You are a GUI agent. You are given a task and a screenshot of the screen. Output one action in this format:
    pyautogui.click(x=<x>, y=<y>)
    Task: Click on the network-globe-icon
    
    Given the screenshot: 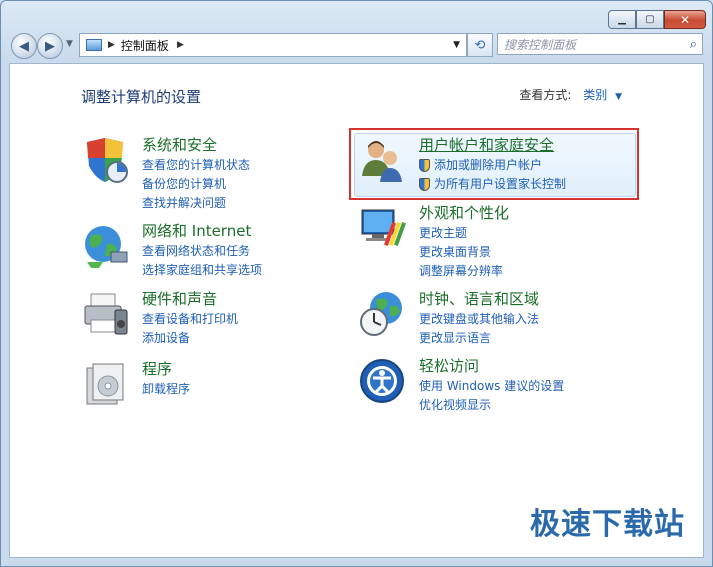 What is the action you would take?
    pyautogui.click(x=106, y=247)
    